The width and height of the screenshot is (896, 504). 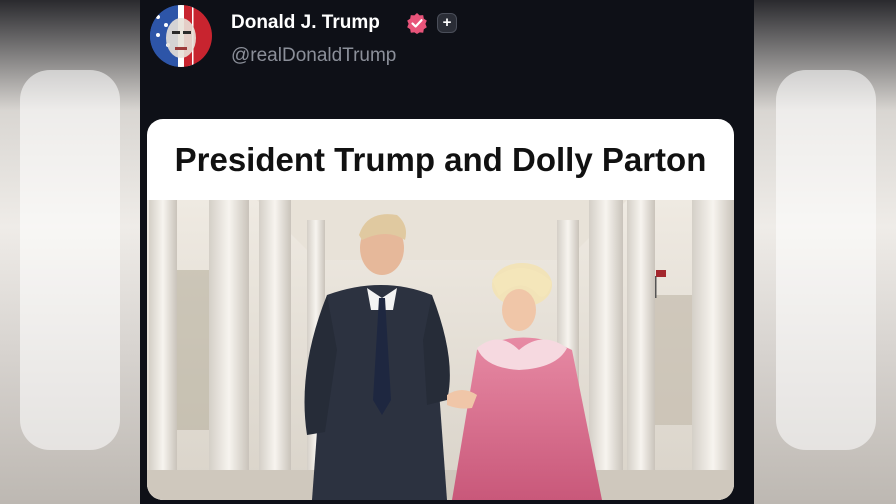 What do you see at coordinates (313, 56) in the screenshot?
I see `author-handle: @realDonaldTrump` at bounding box center [313, 56].